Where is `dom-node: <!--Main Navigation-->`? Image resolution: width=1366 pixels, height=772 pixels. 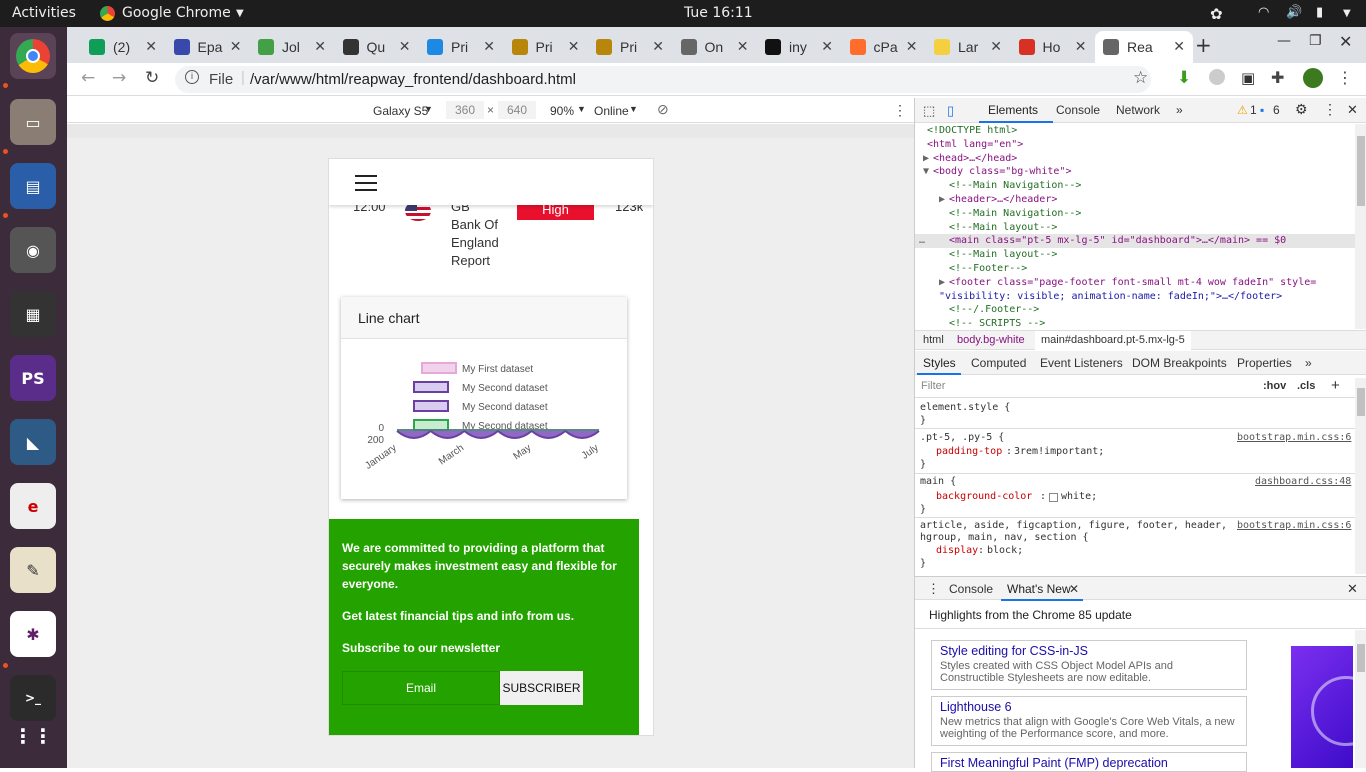 dom-node: <!--Main Navigation--> is located at coordinates (1015, 214).